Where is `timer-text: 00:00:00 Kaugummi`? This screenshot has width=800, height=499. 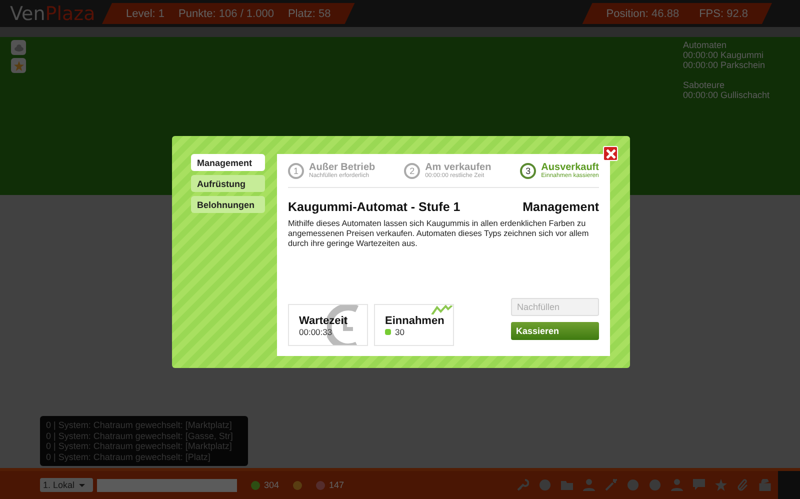 timer-text: 00:00:00 Kaugummi is located at coordinates (724, 55).